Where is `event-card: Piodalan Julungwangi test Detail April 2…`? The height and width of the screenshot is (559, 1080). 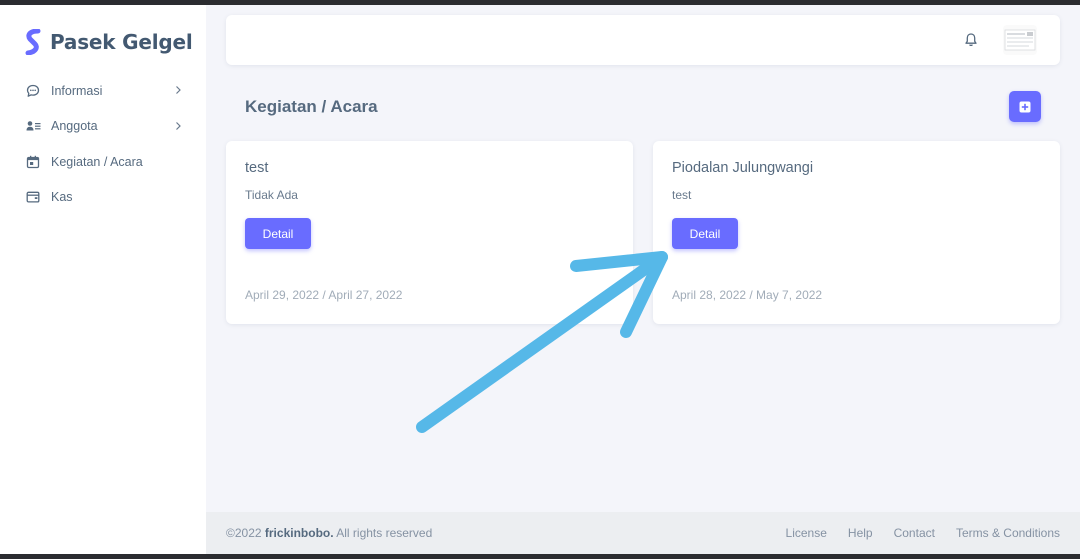 event-card: Piodalan Julungwangi test Detail April 2… is located at coordinates (856, 232).